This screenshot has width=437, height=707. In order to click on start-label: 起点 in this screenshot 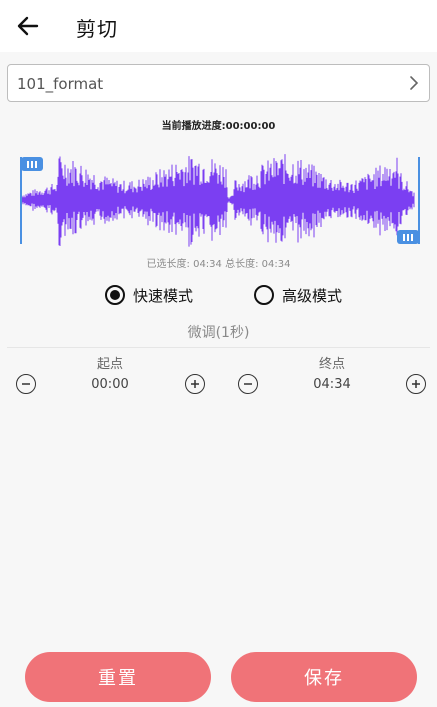, I will do `click(109, 364)`.